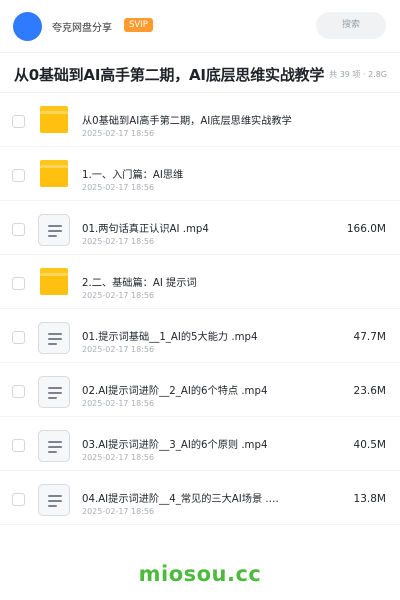 This screenshot has width=400, height=600. Describe the element at coordinates (369, 499) in the screenshot. I see `item-size: 13.8M` at that location.